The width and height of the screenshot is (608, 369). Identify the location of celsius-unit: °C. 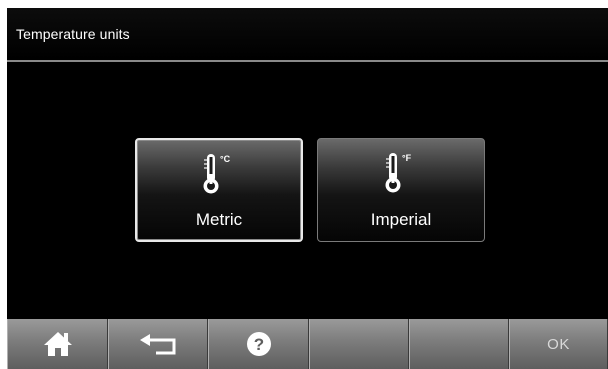
(225, 159).